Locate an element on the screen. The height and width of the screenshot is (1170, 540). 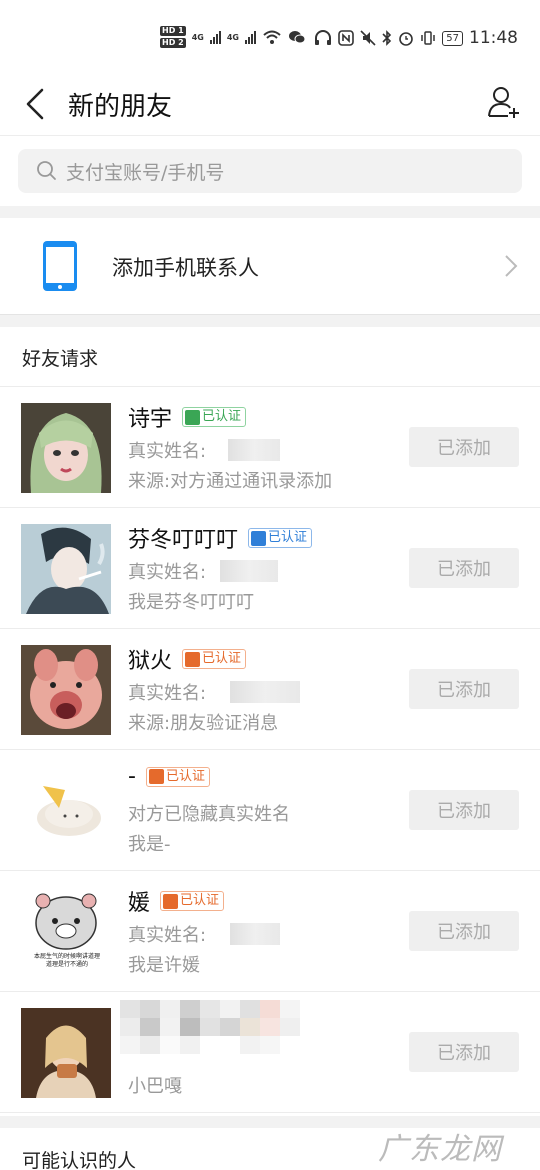
search-placeholder: 支付宝账号/手机号 is located at coordinates (145, 172).